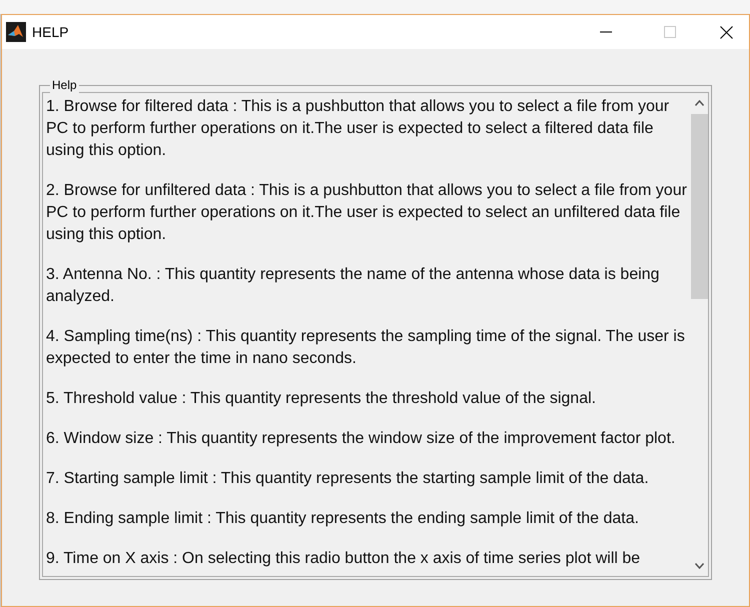 The image size is (750, 607). Describe the element at coordinates (50, 32) in the screenshot. I see `window-title: HELP` at that location.